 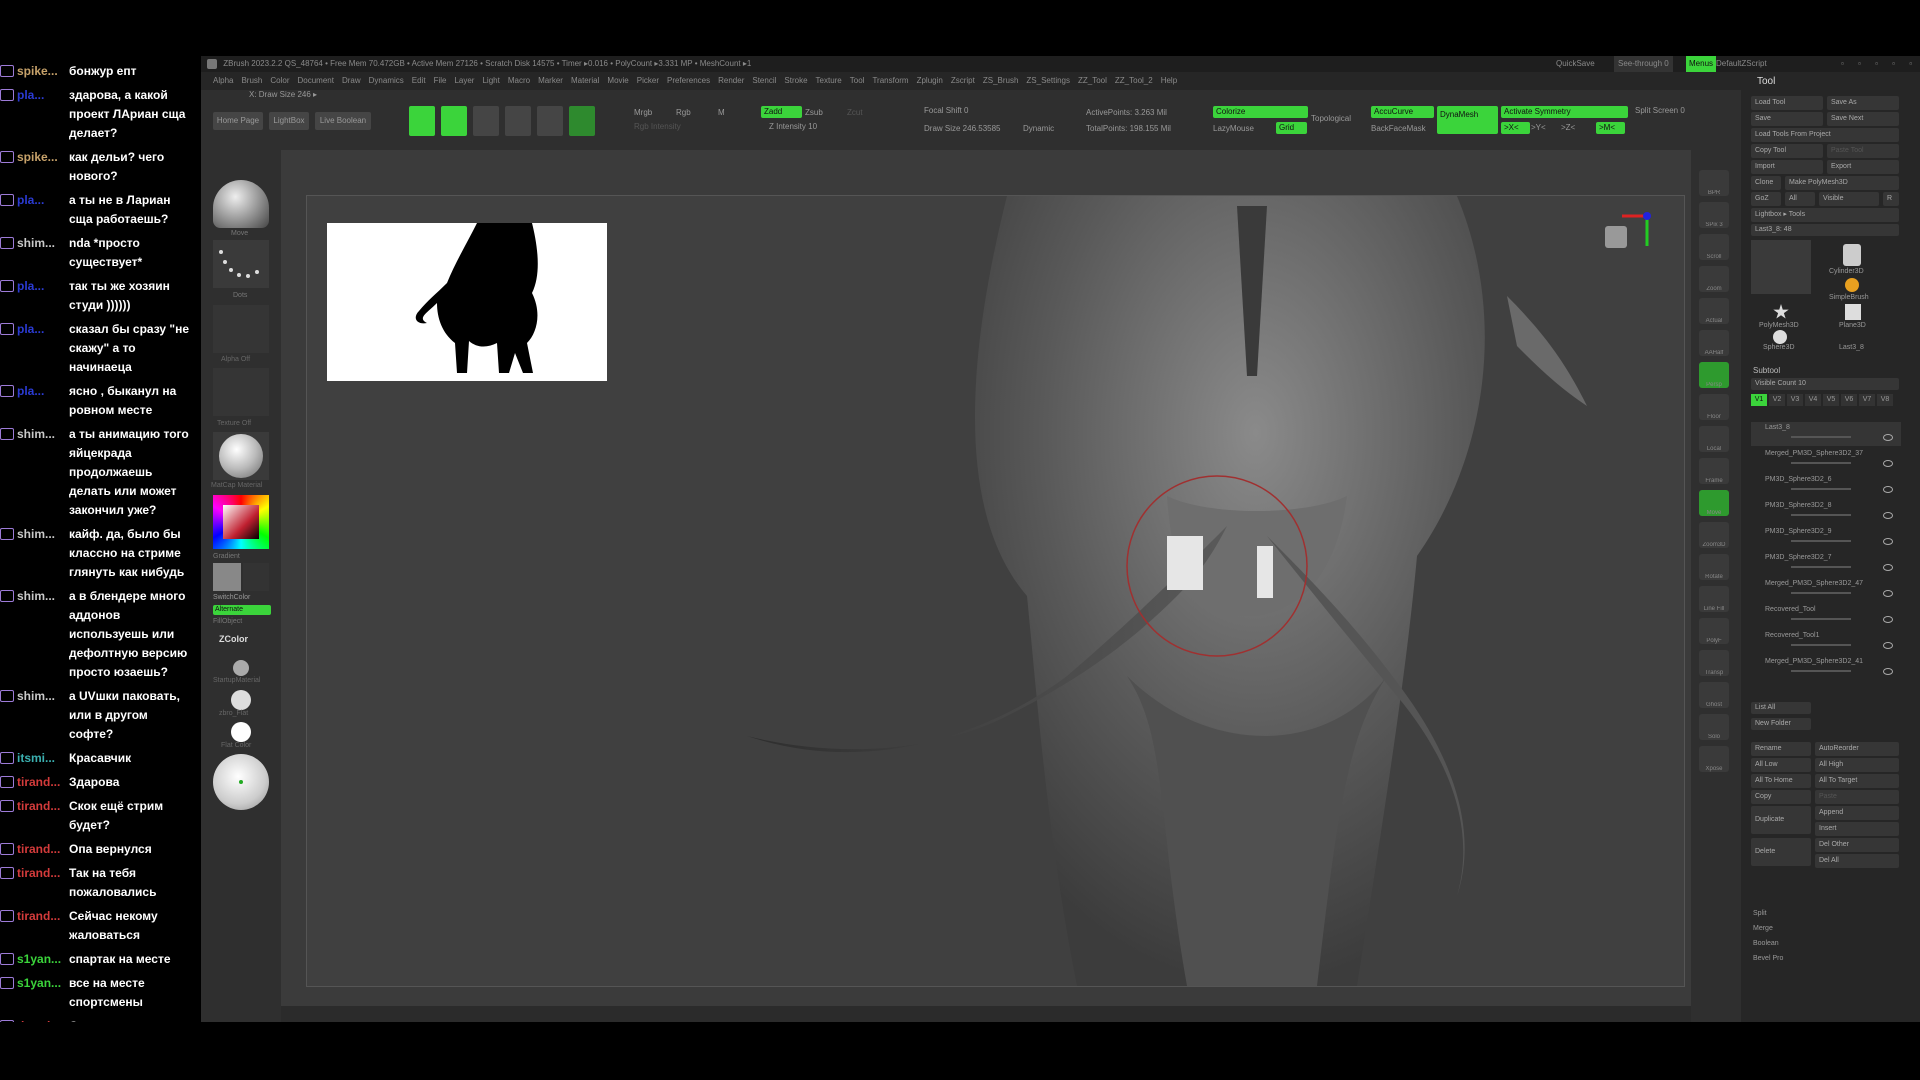 What do you see at coordinates (1763, 928) in the screenshot?
I see `merge-section: Merge` at bounding box center [1763, 928].